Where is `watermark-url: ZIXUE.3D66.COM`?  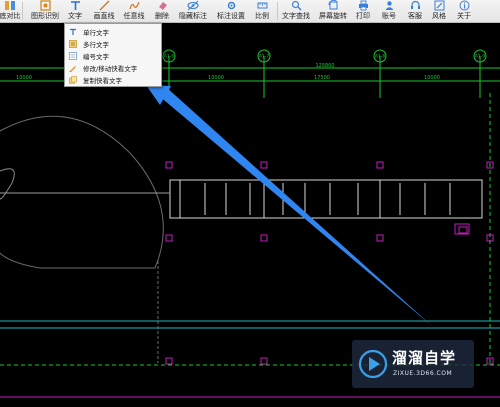 watermark-url: ZIXUE.3D66.COM is located at coordinates (423, 373).